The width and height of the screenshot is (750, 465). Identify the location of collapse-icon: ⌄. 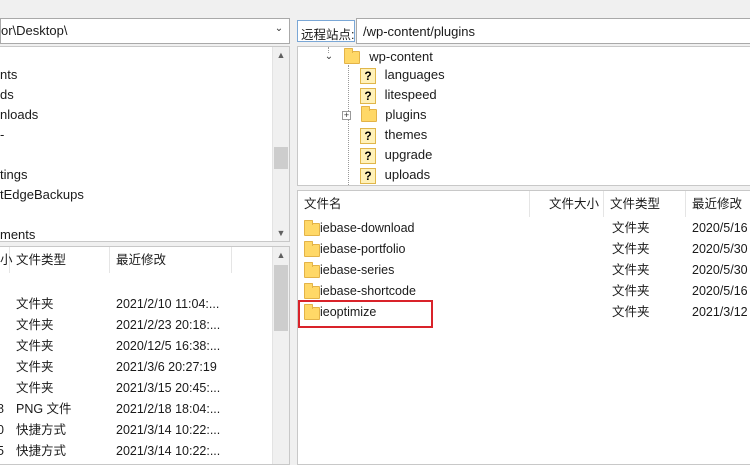
(329, 57).